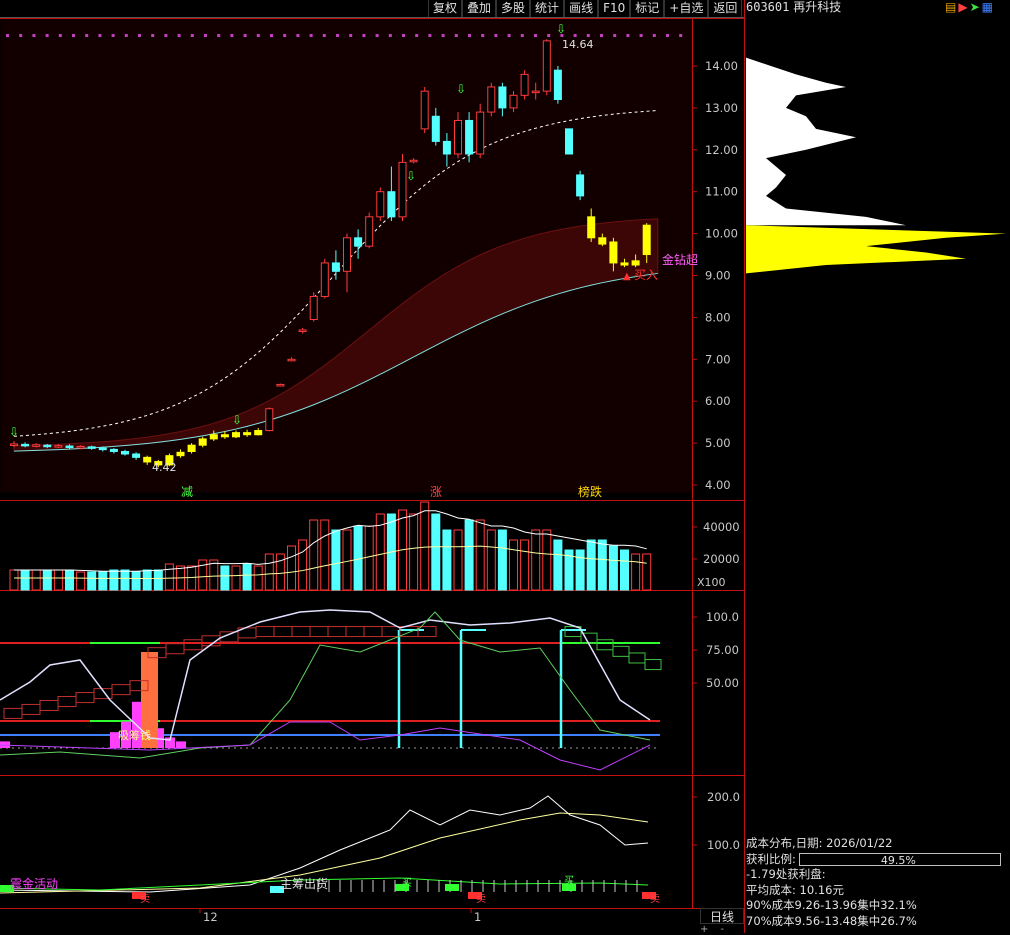 This screenshot has width=1010, height=935. Describe the element at coordinates (479, 8) in the screenshot. I see `toolbar-button-overlay: 叠加` at that location.